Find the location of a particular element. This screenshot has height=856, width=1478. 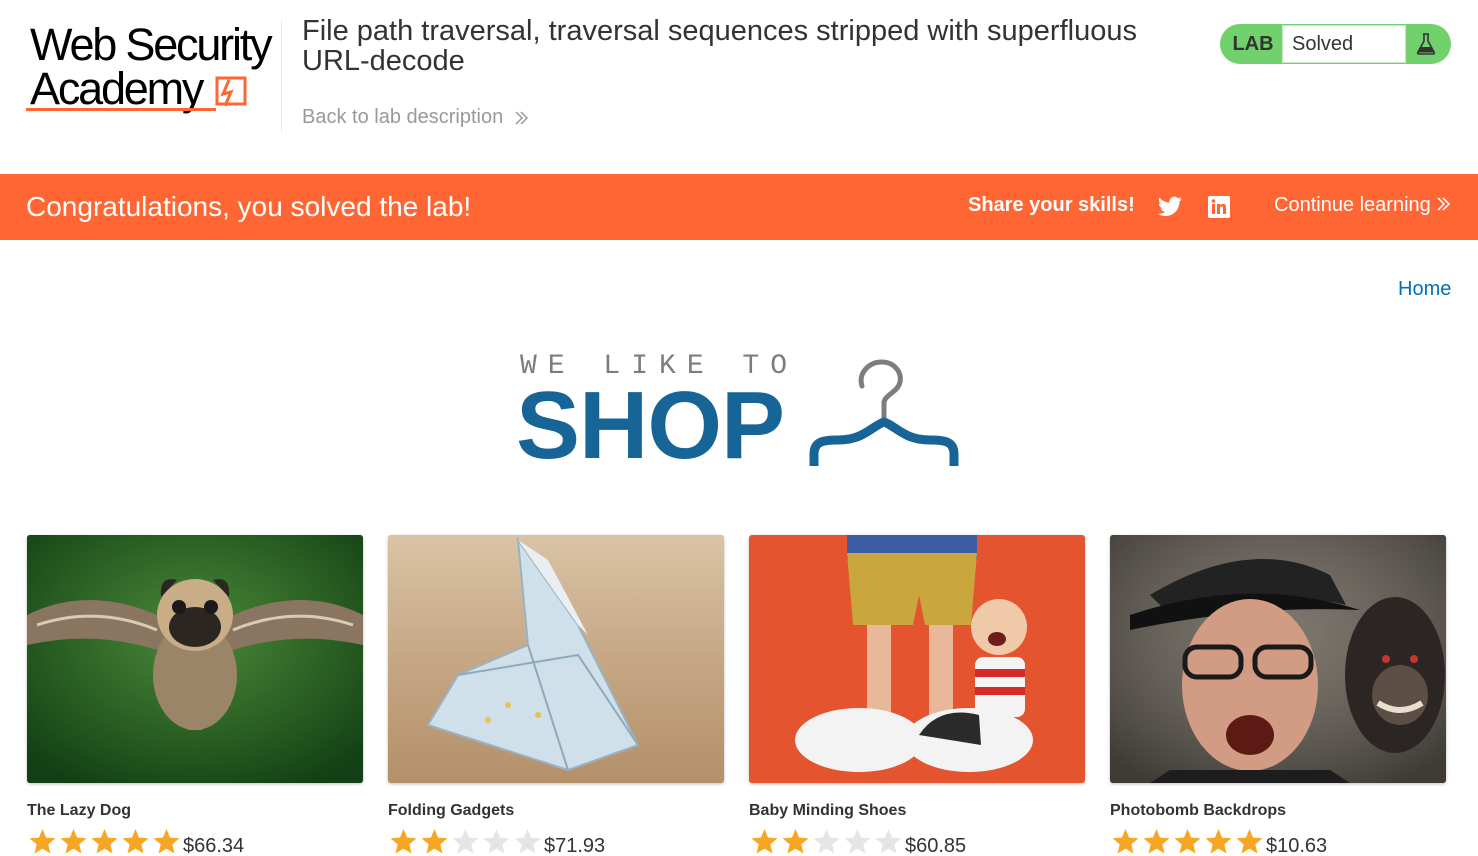

product-name: Photobomb Backdrops is located at coordinates (1198, 811).